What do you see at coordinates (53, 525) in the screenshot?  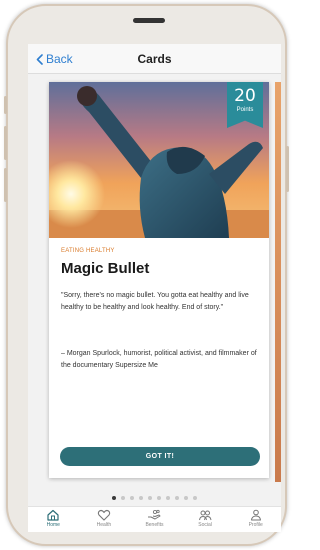 I see `tab-home-label: Home` at bounding box center [53, 525].